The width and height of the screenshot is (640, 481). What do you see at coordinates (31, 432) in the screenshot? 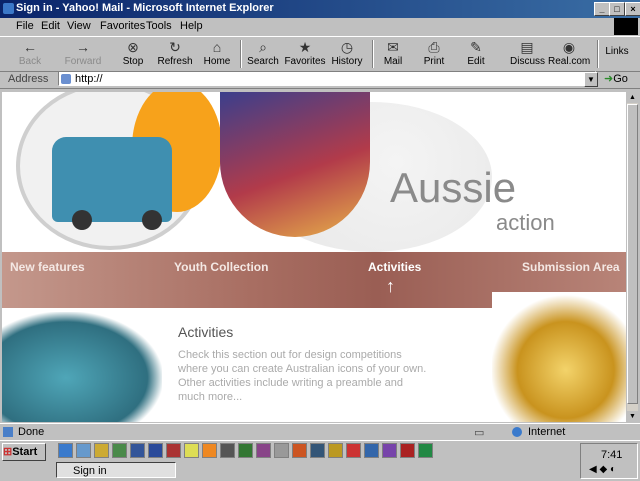
I see `status-text: Done` at bounding box center [31, 432].